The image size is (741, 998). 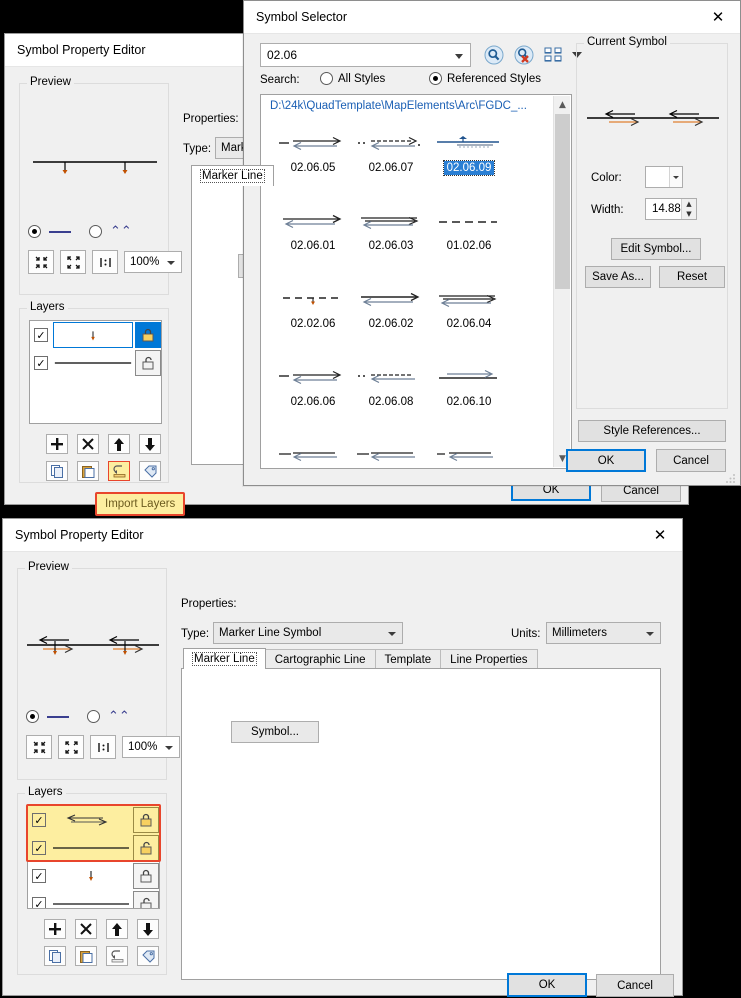 What do you see at coordinates (635, 985) in the screenshot?
I see `cancel-button-editor-bottom: Cancel` at bounding box center [635, 985].